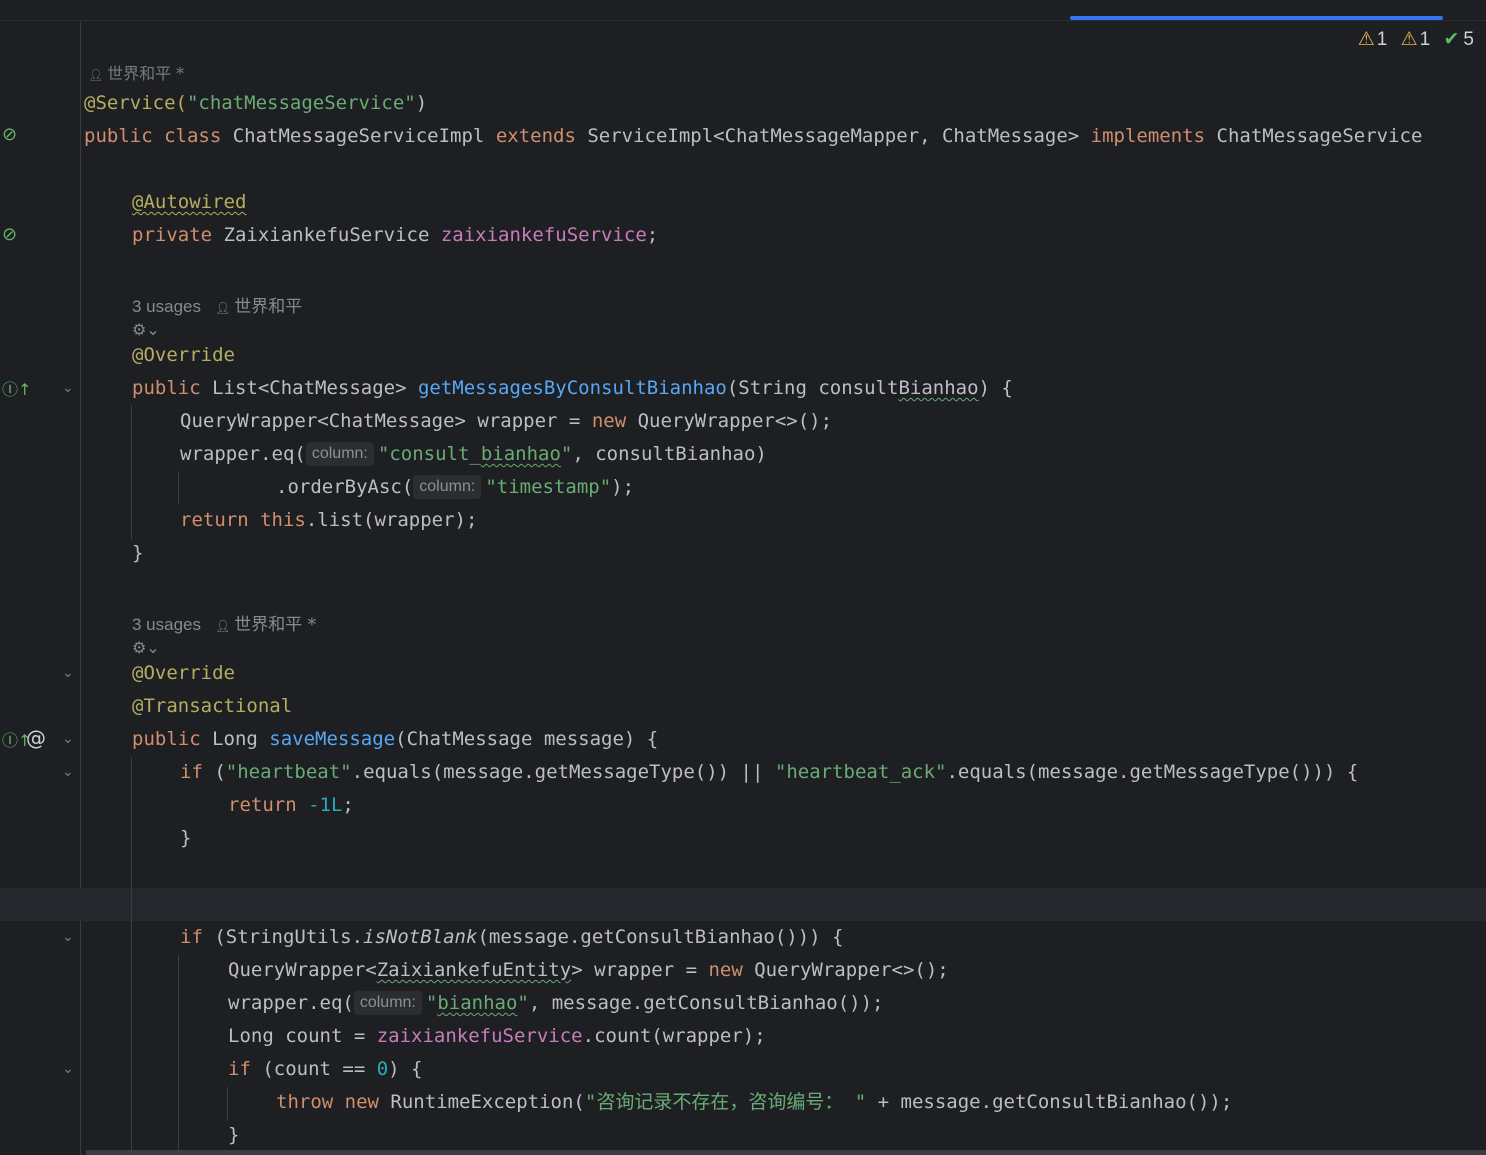 Image resolution: width=1486 pixels, height=1155 pixels. I want to click on keyword: throw, so click(310, 1102).